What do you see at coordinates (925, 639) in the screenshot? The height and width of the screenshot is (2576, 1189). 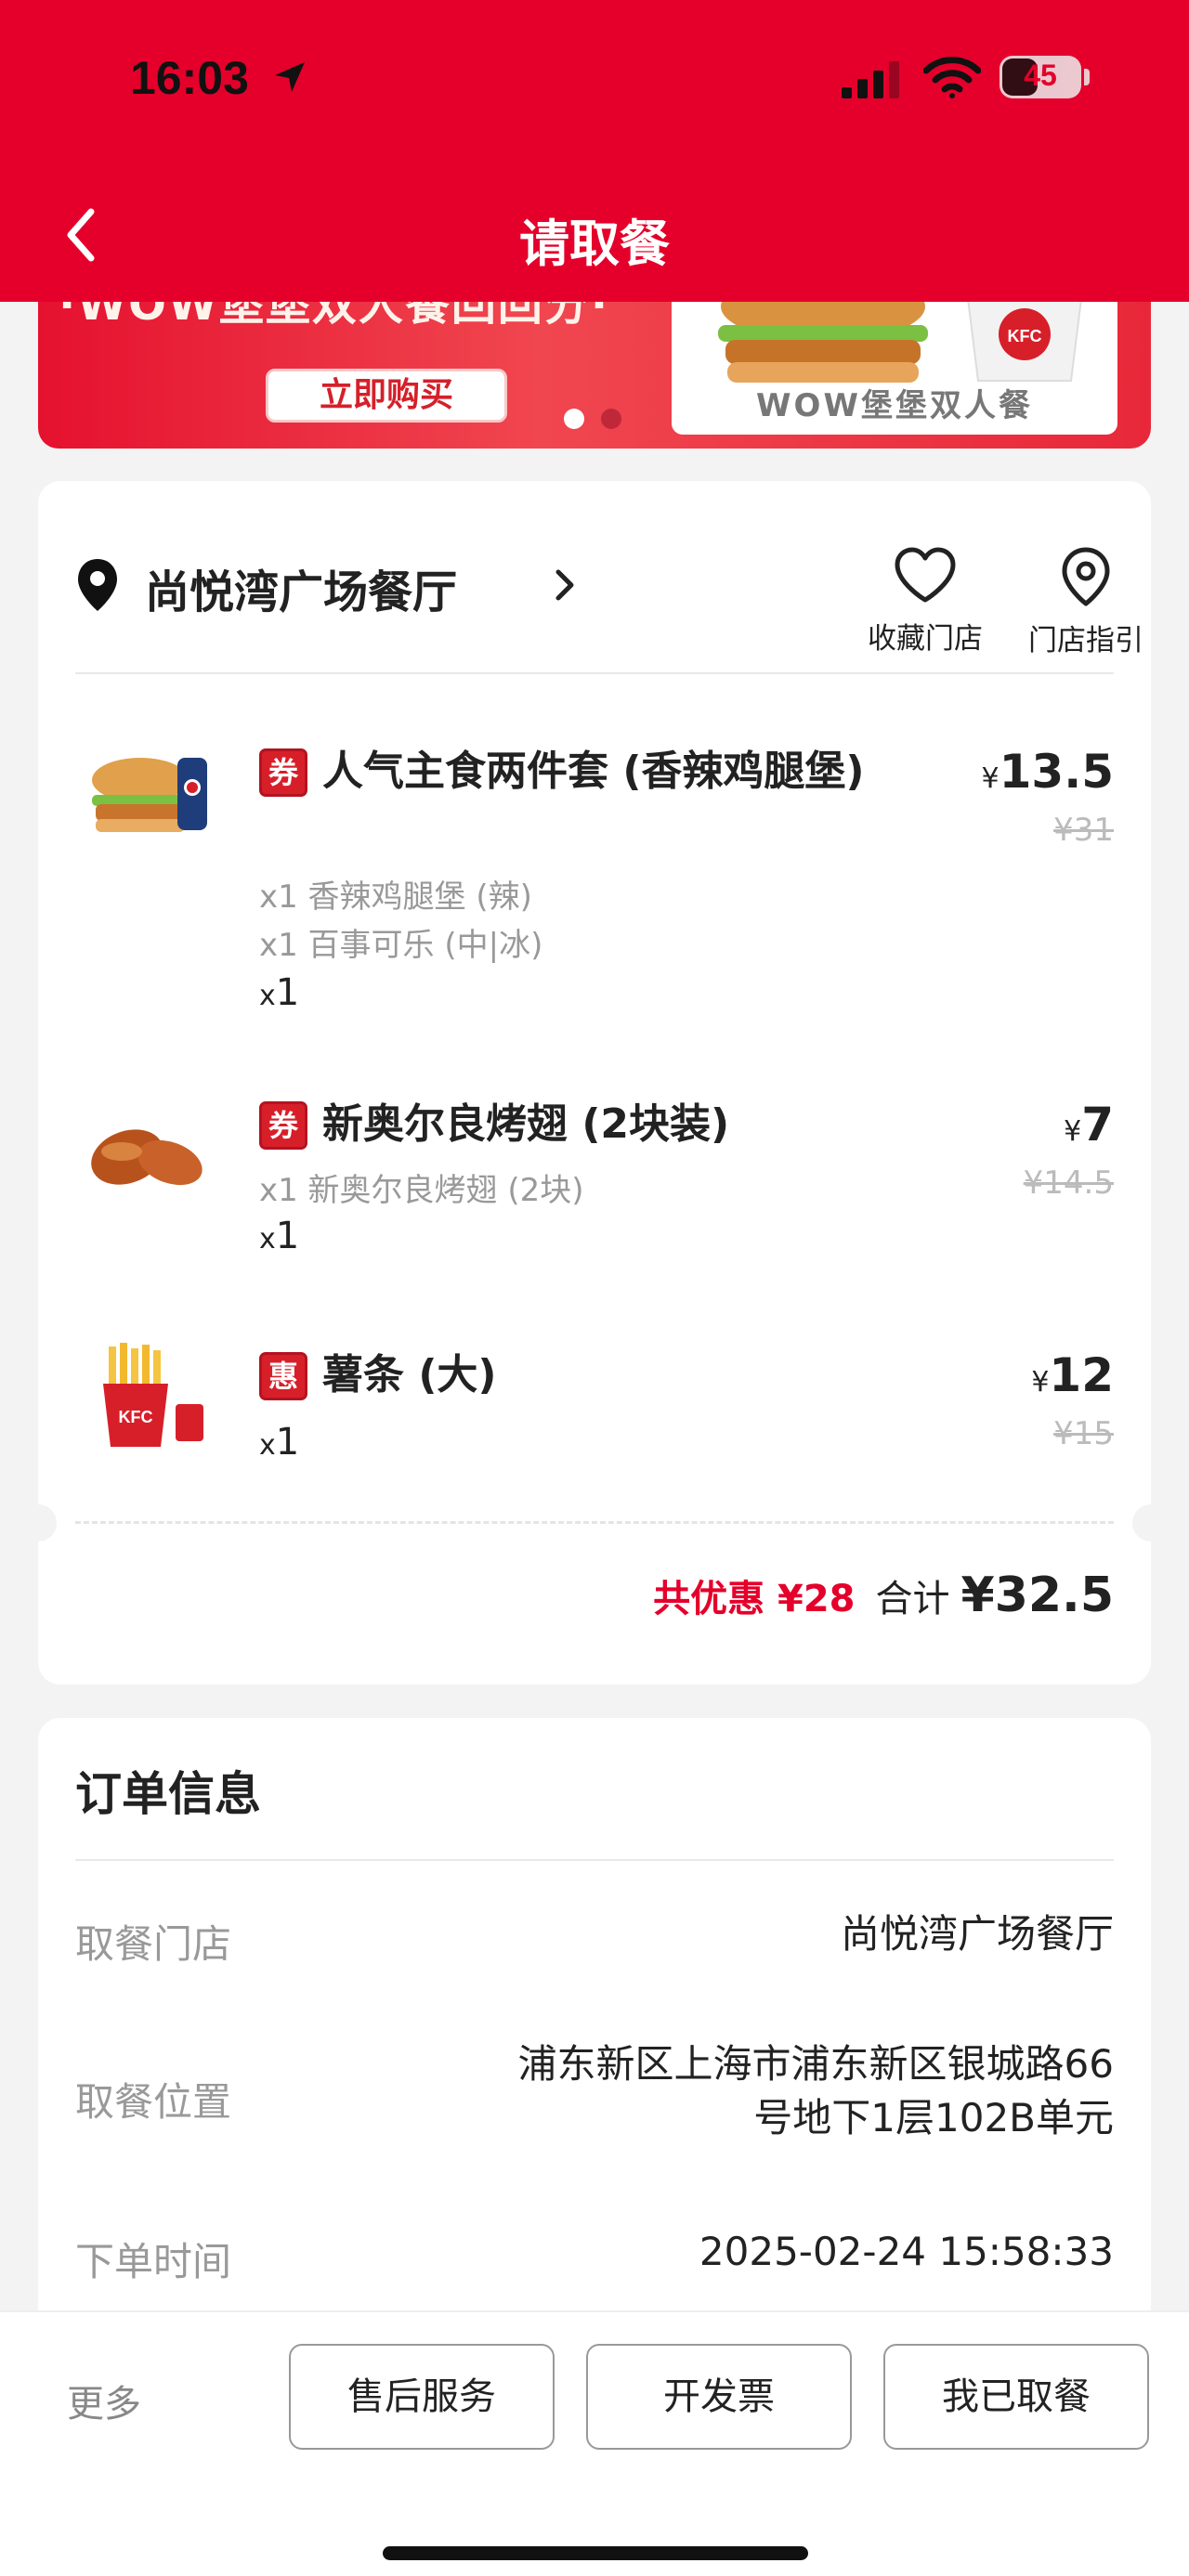 I see `favorite-store-label: 收藏门店` at bounding box center [925, 639].